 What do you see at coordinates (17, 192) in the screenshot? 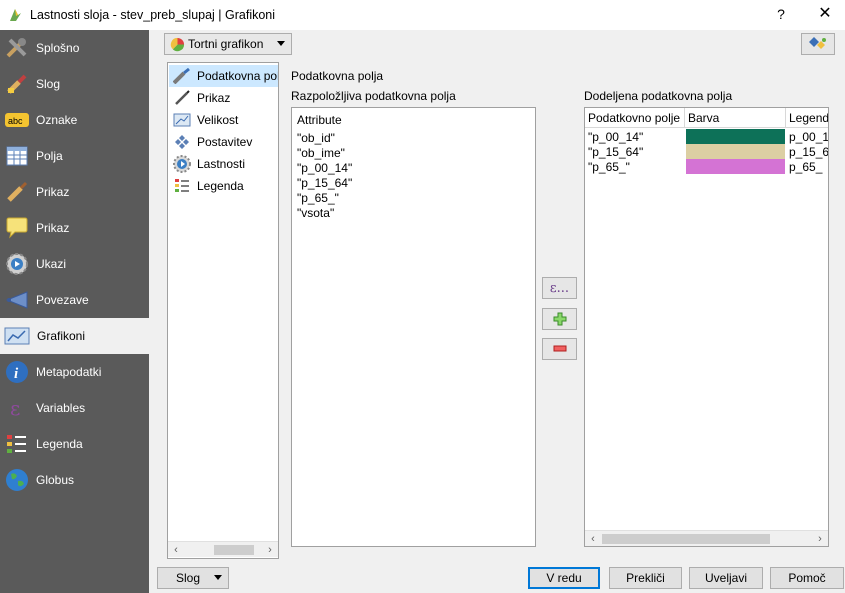
I see `brush-icon` at bounding box center [17, 192].